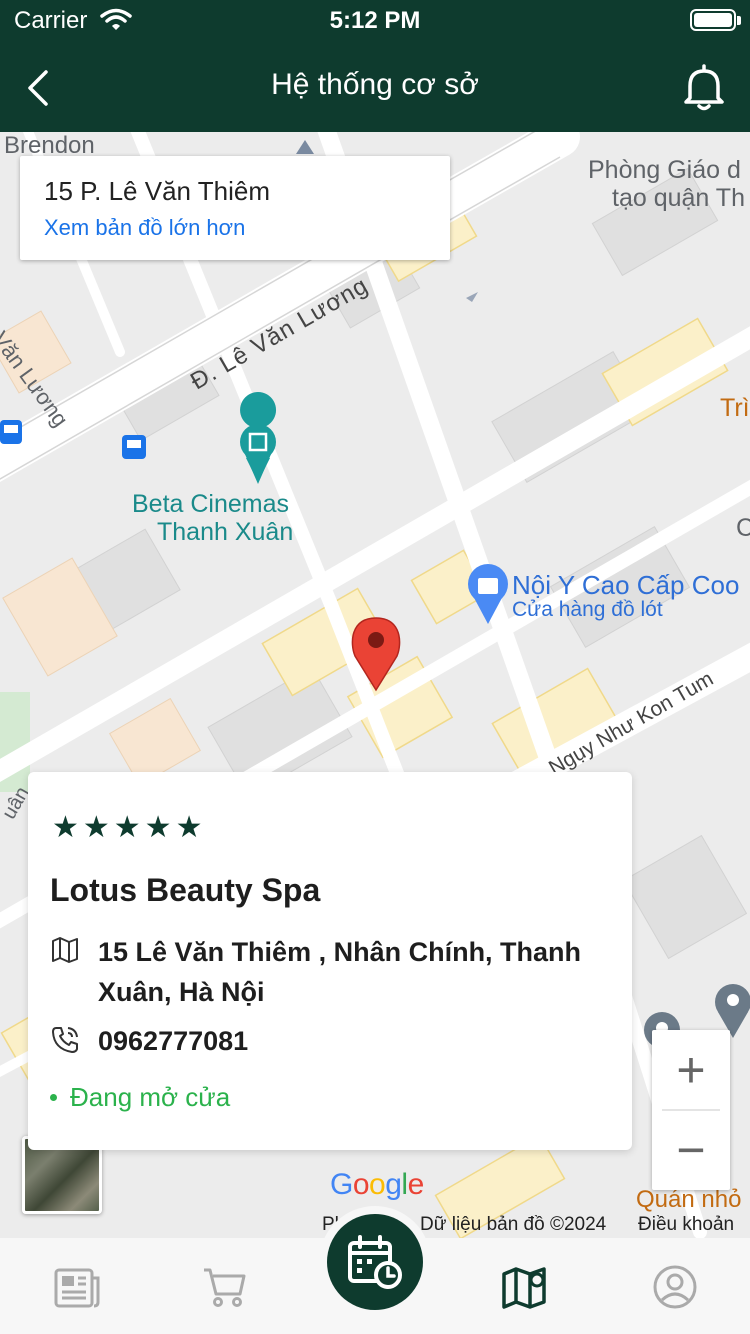 The image size is (750, 1334). I want to click on map-address-card: 15 P. Lê Văn Thiêm Xem bản đồ lớn hơn, so click(235, 208).